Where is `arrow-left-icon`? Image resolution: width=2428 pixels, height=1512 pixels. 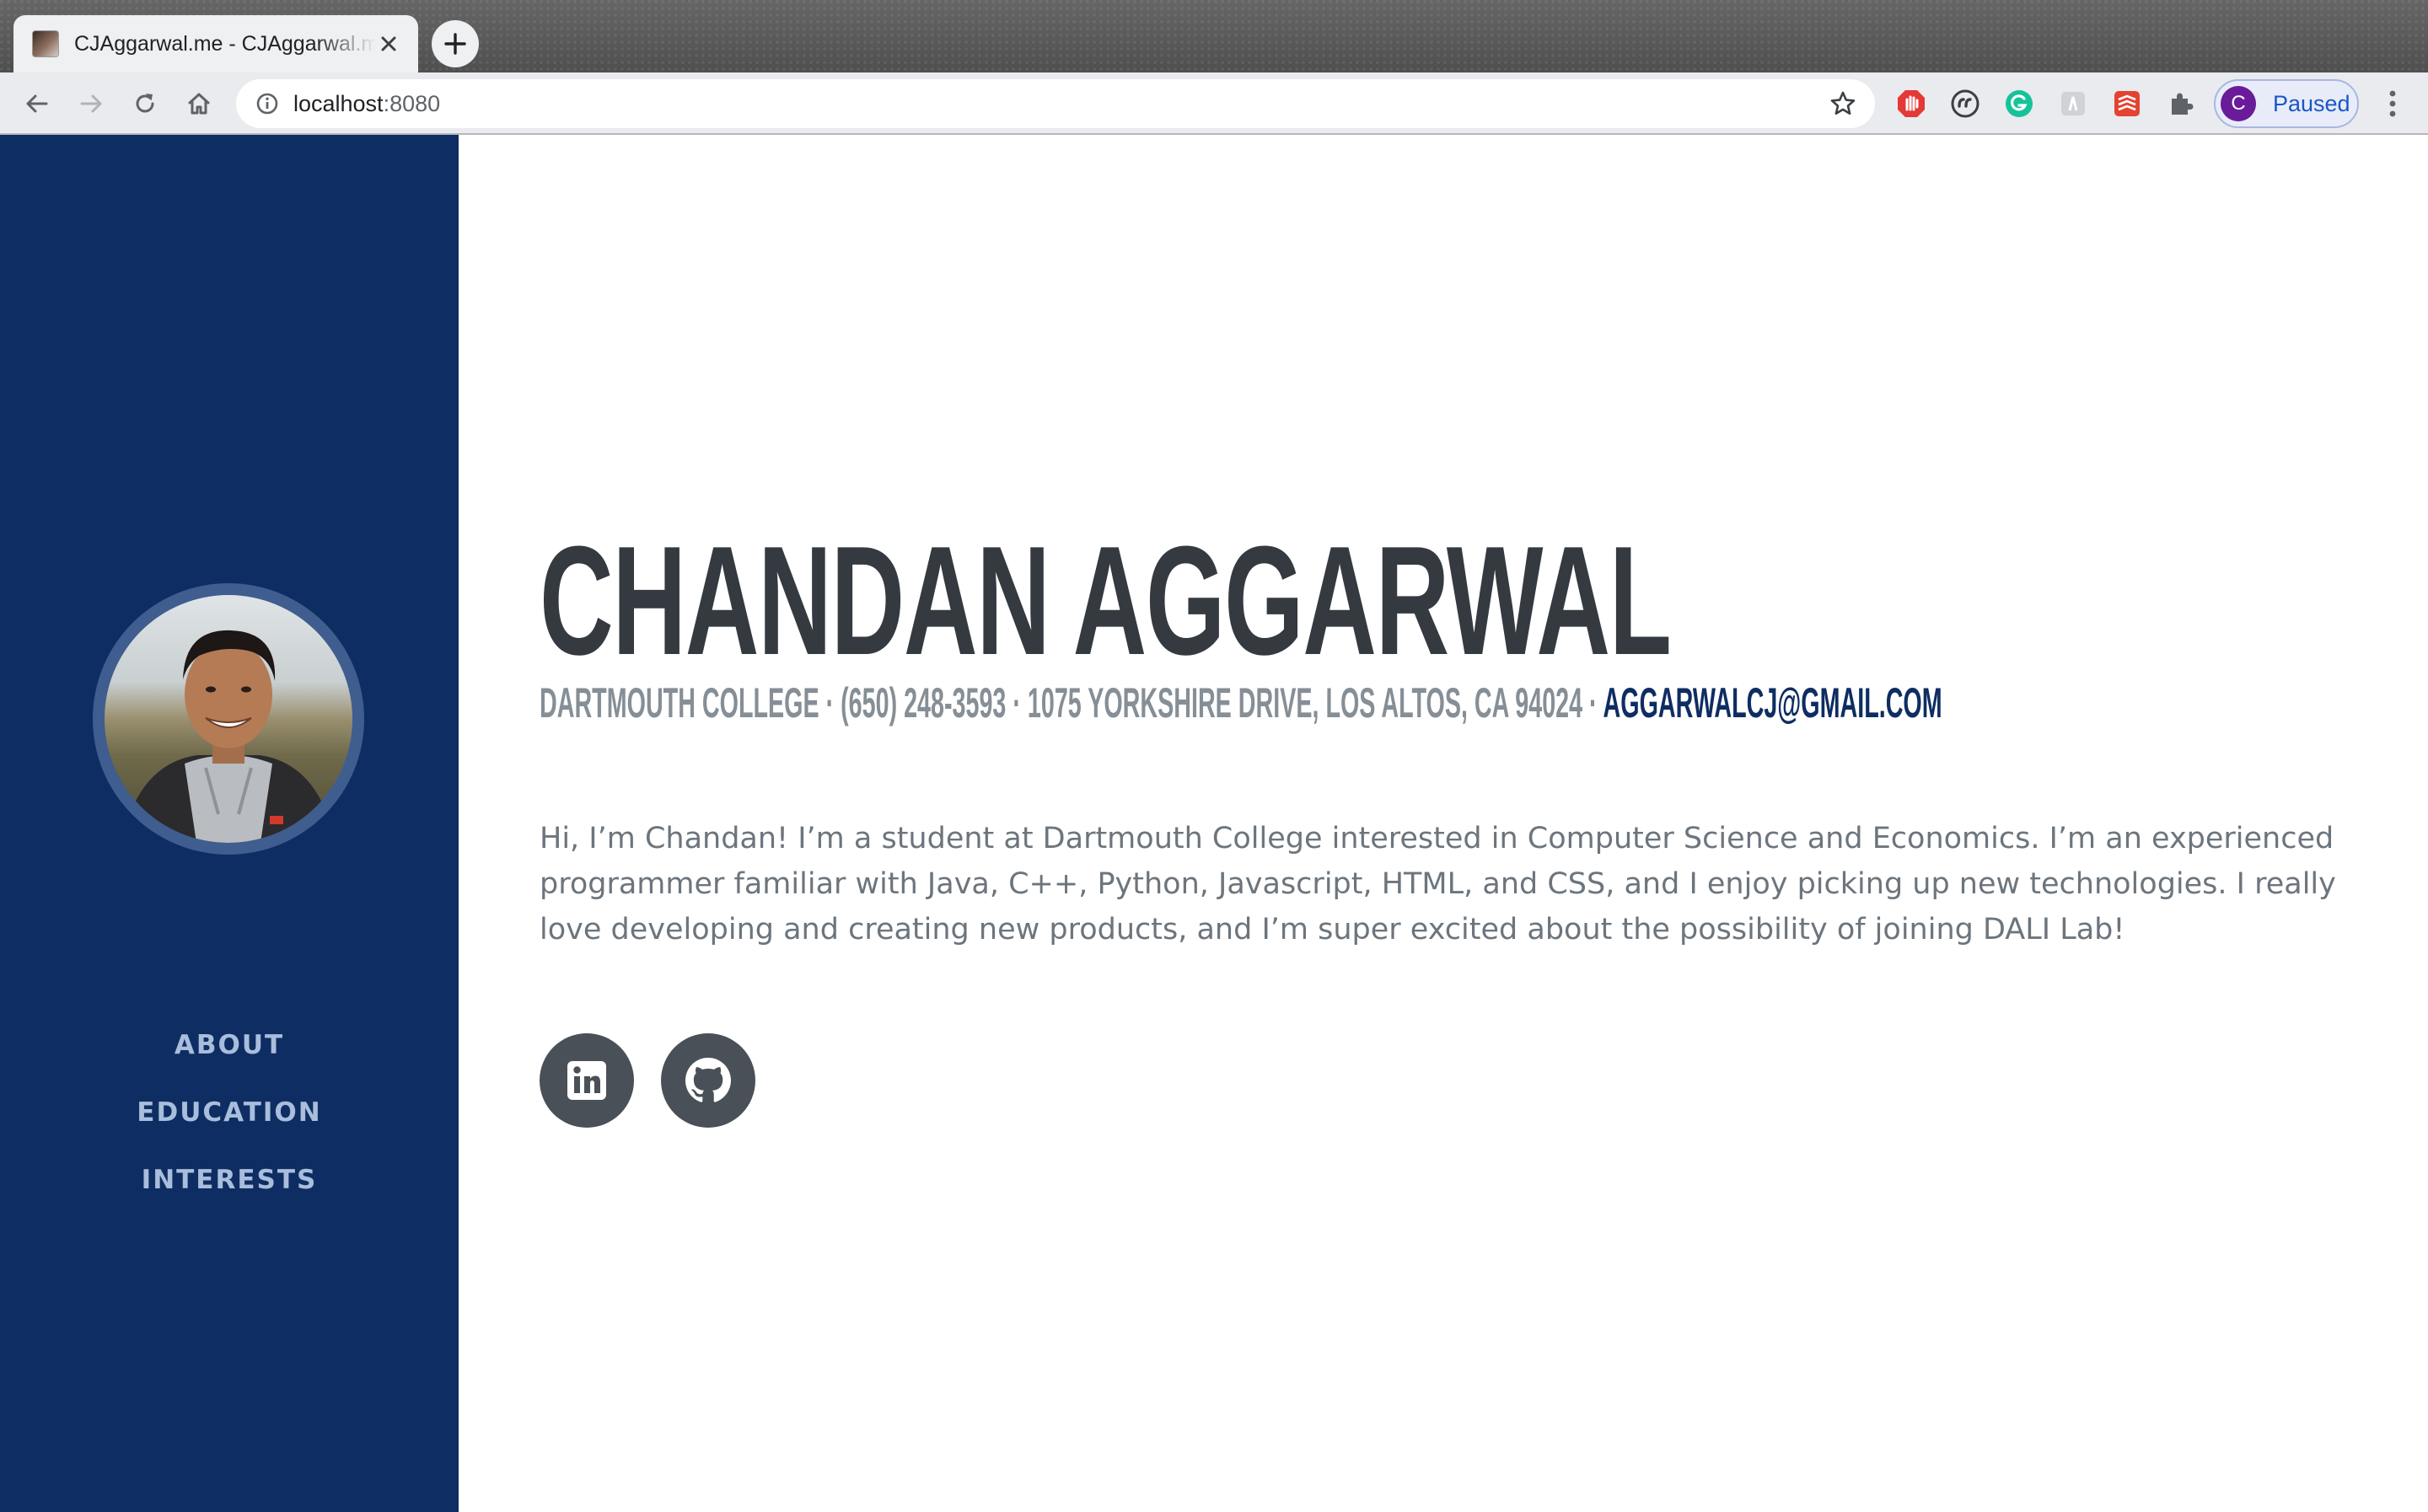 arrow-left-icon is located at coordinates (37, 103).